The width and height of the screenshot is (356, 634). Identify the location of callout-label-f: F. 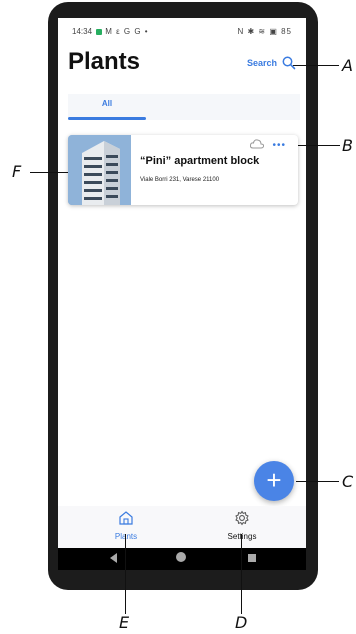
(17, 171).